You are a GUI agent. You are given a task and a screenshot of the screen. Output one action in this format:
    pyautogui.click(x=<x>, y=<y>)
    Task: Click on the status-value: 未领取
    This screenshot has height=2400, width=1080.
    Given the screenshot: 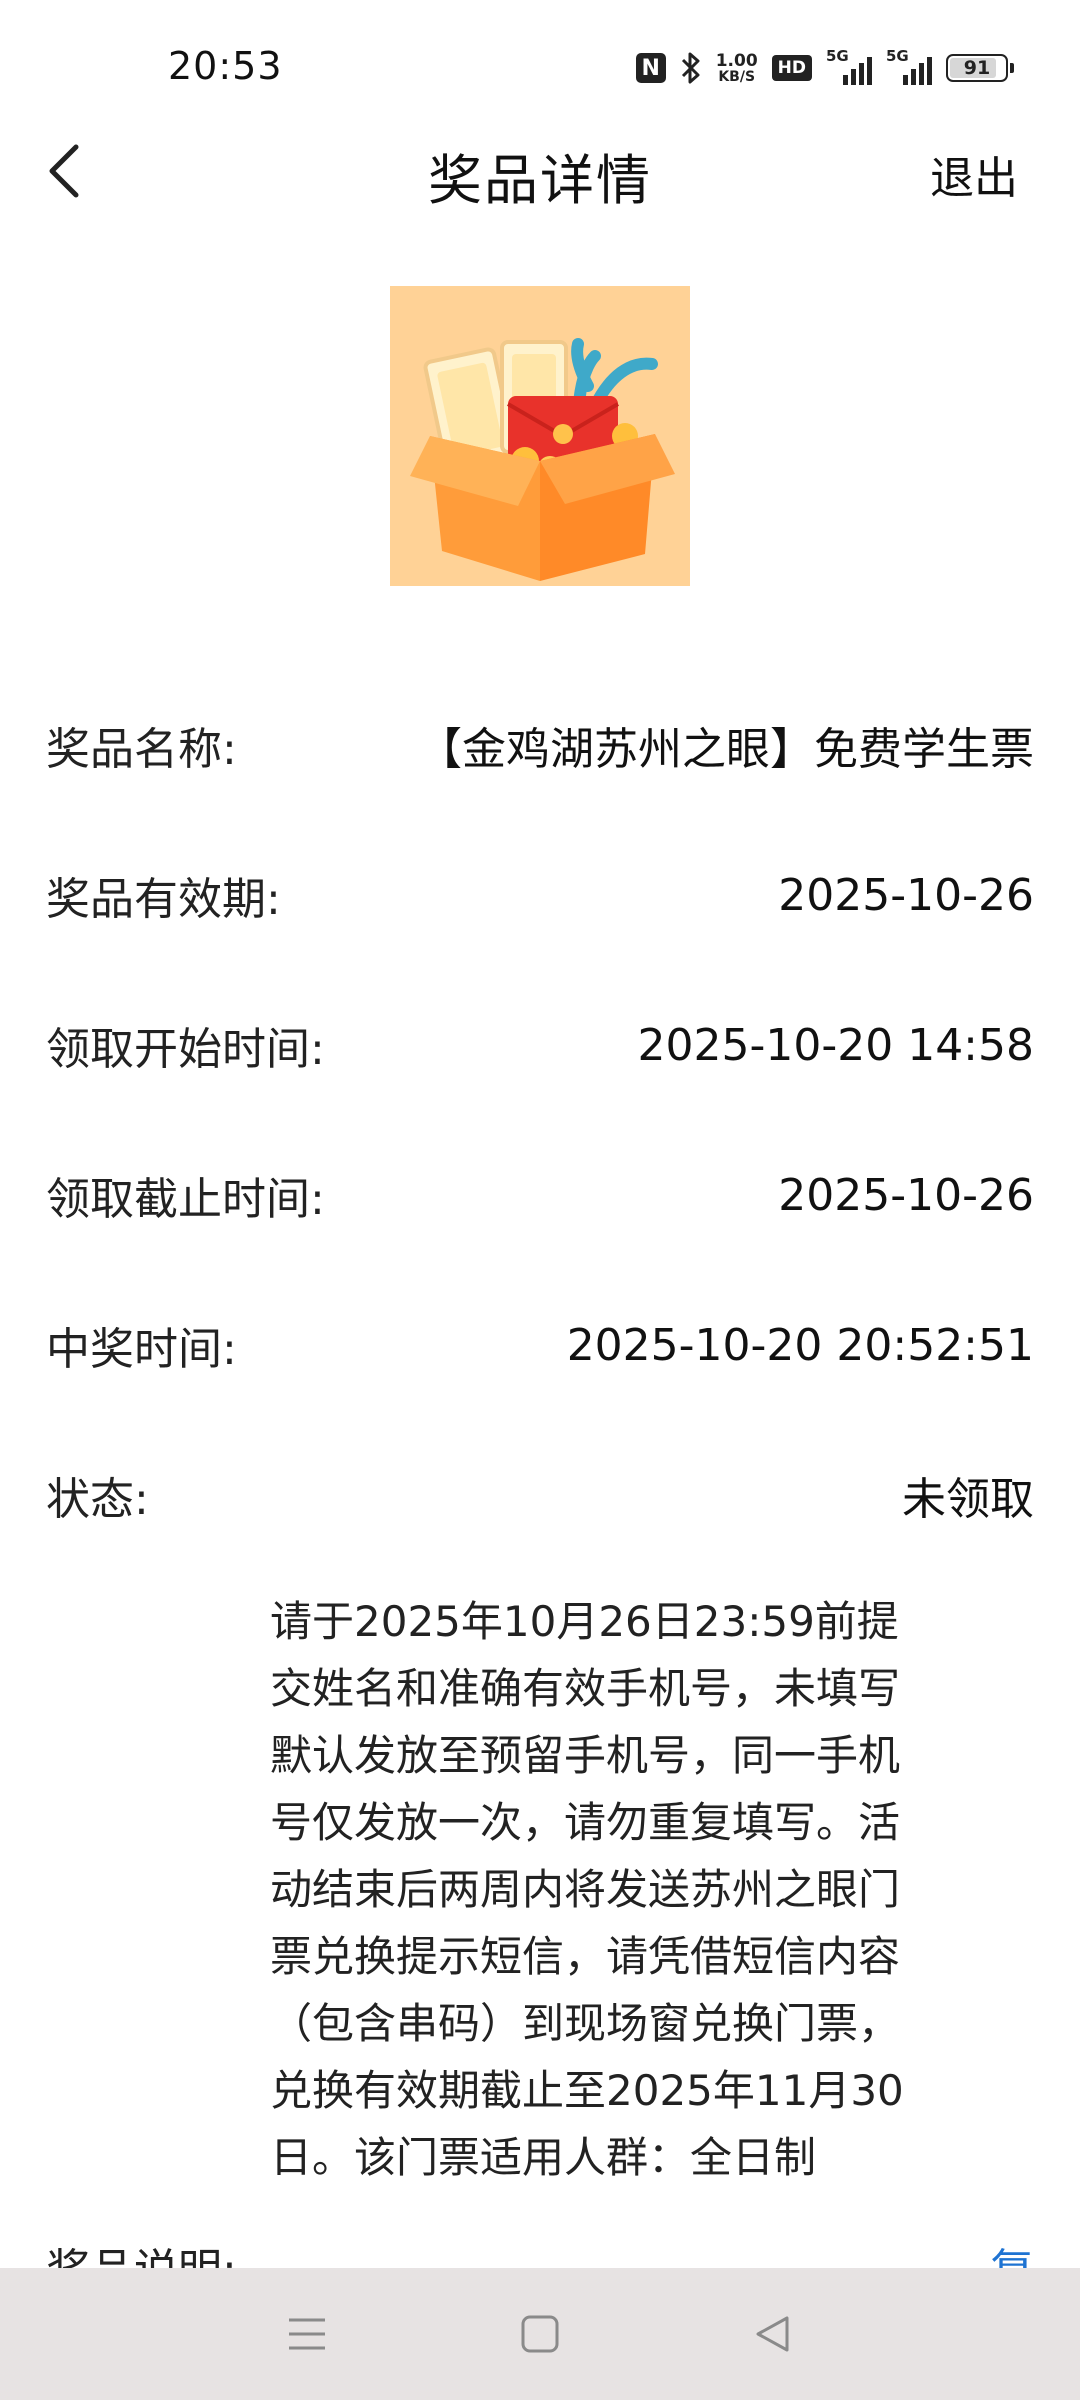 What is the action you would take?
    pyautogui.click(x=968, y=1499)
    